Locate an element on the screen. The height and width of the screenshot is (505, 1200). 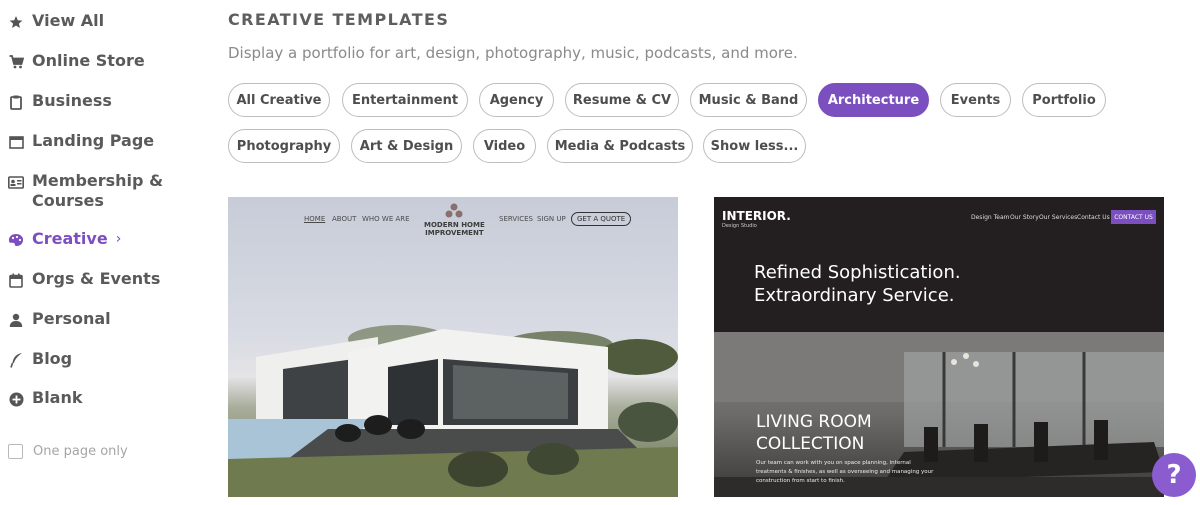
help-button: ? is located at coordinates (1174, 475).